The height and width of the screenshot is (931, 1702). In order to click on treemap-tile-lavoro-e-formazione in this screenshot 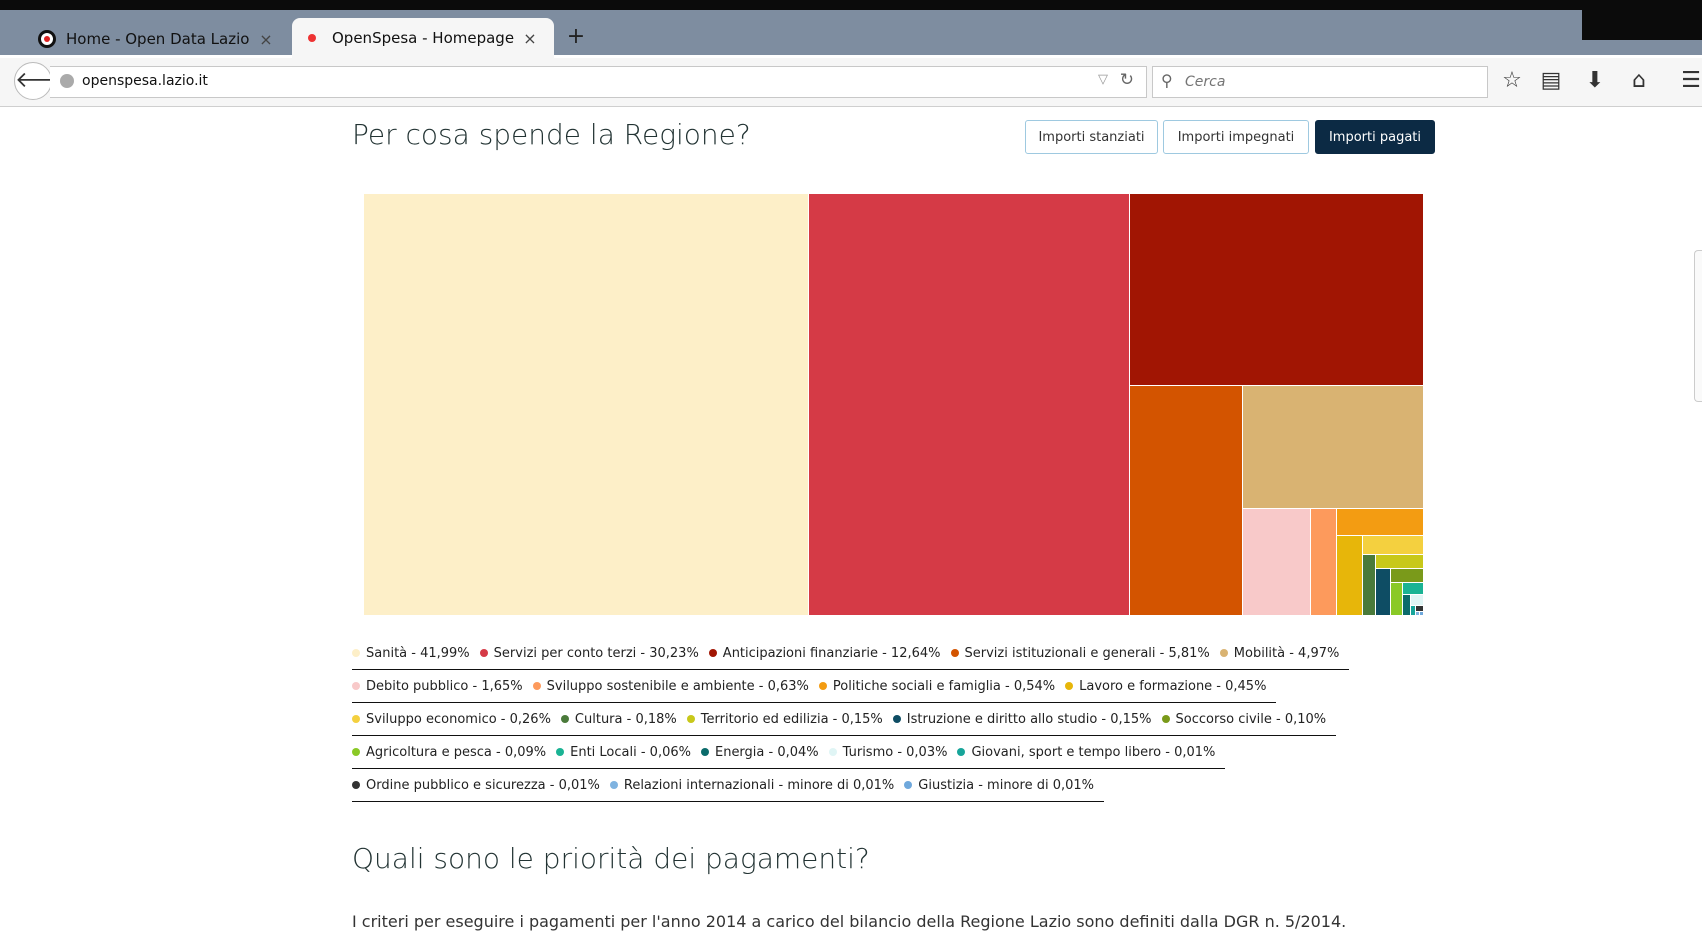, I will do `click(1350, 576)`.